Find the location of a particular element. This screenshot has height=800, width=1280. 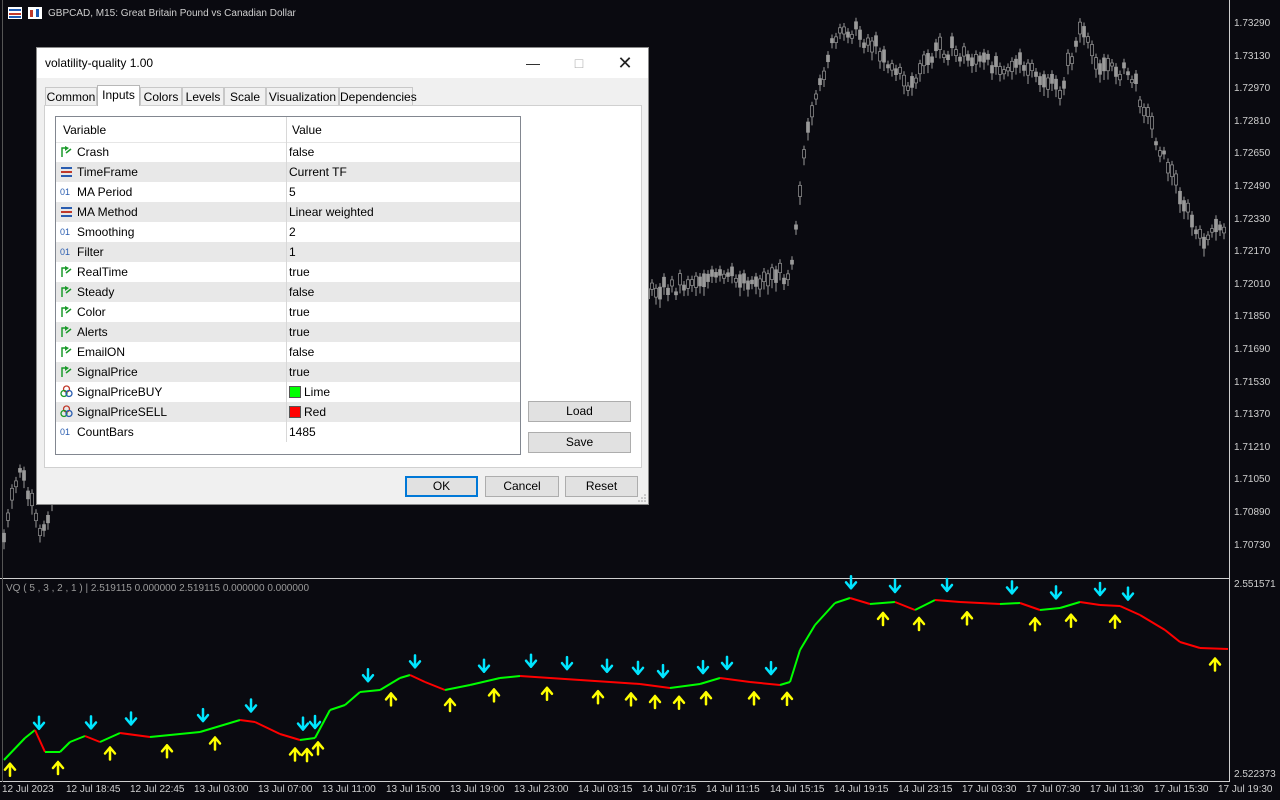

tab-scale: Scale is located at coordinates (245, 96).